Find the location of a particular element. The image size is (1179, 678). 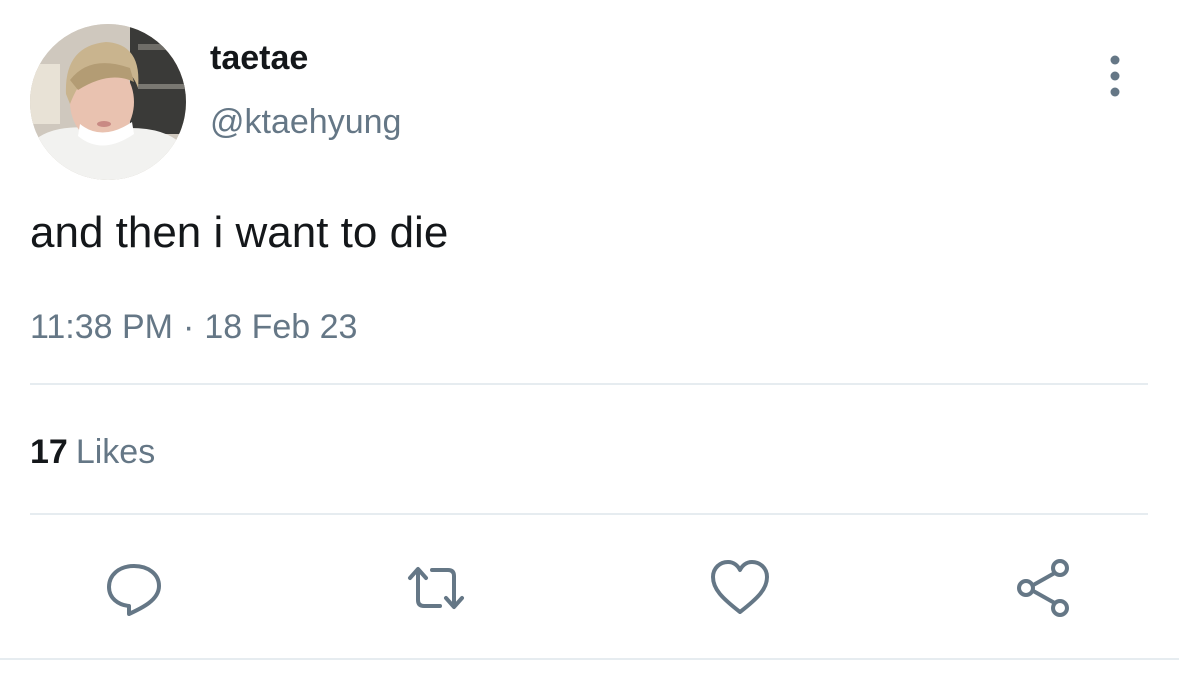

author-display-name: taetae is located at coordinates (259, 58).